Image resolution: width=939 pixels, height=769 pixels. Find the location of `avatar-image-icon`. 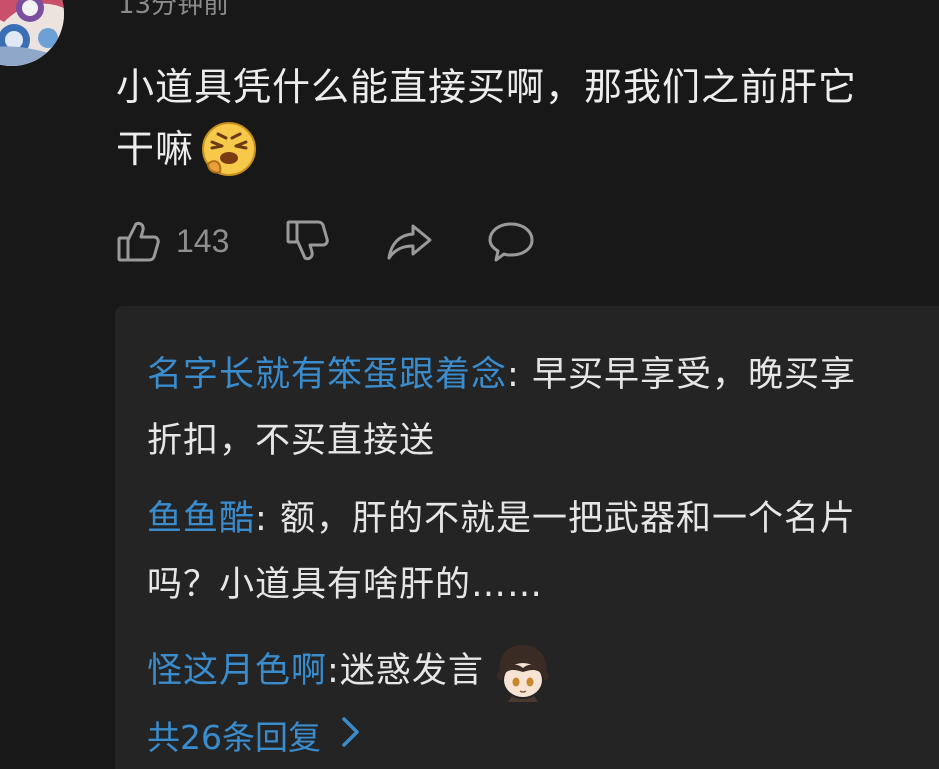

avatar-image-icon is located at coordinates (32, 33).